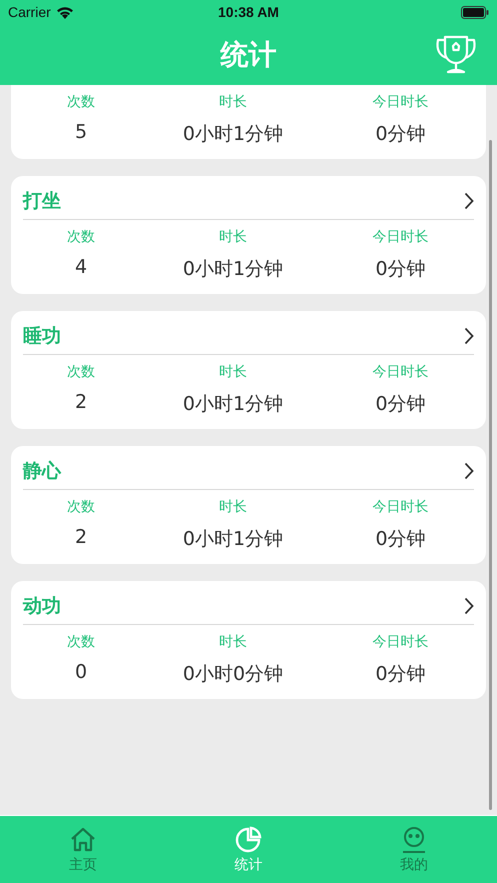 This screenshot has height=883, width=497. I want to click on tab-bar-item: 主页, so click(82, 850).